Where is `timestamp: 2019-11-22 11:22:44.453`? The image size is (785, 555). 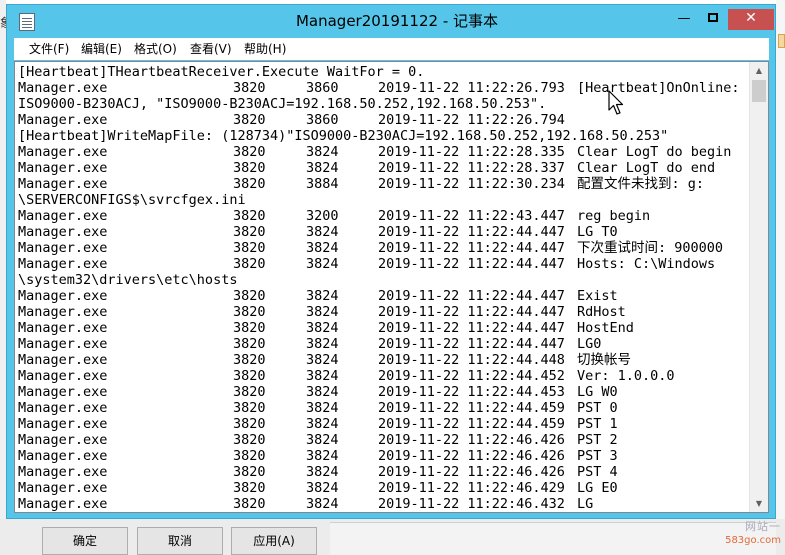
timestamp: 2019-11-22 11:22:44.453 is located at coordinates (471, 392).